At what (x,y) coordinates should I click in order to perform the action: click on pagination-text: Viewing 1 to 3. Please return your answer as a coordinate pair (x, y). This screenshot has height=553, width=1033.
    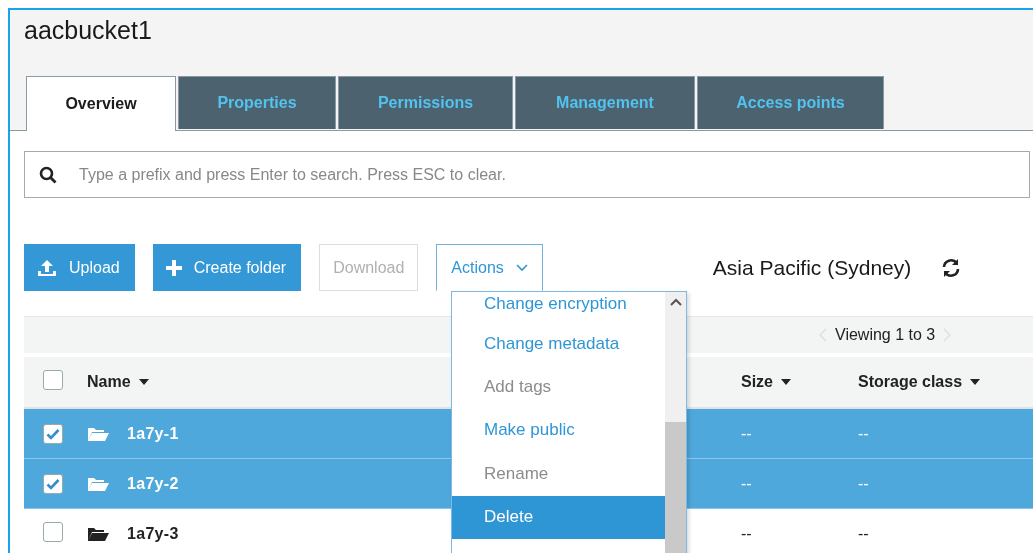
    Looking at the image, I should click on (885, 335).